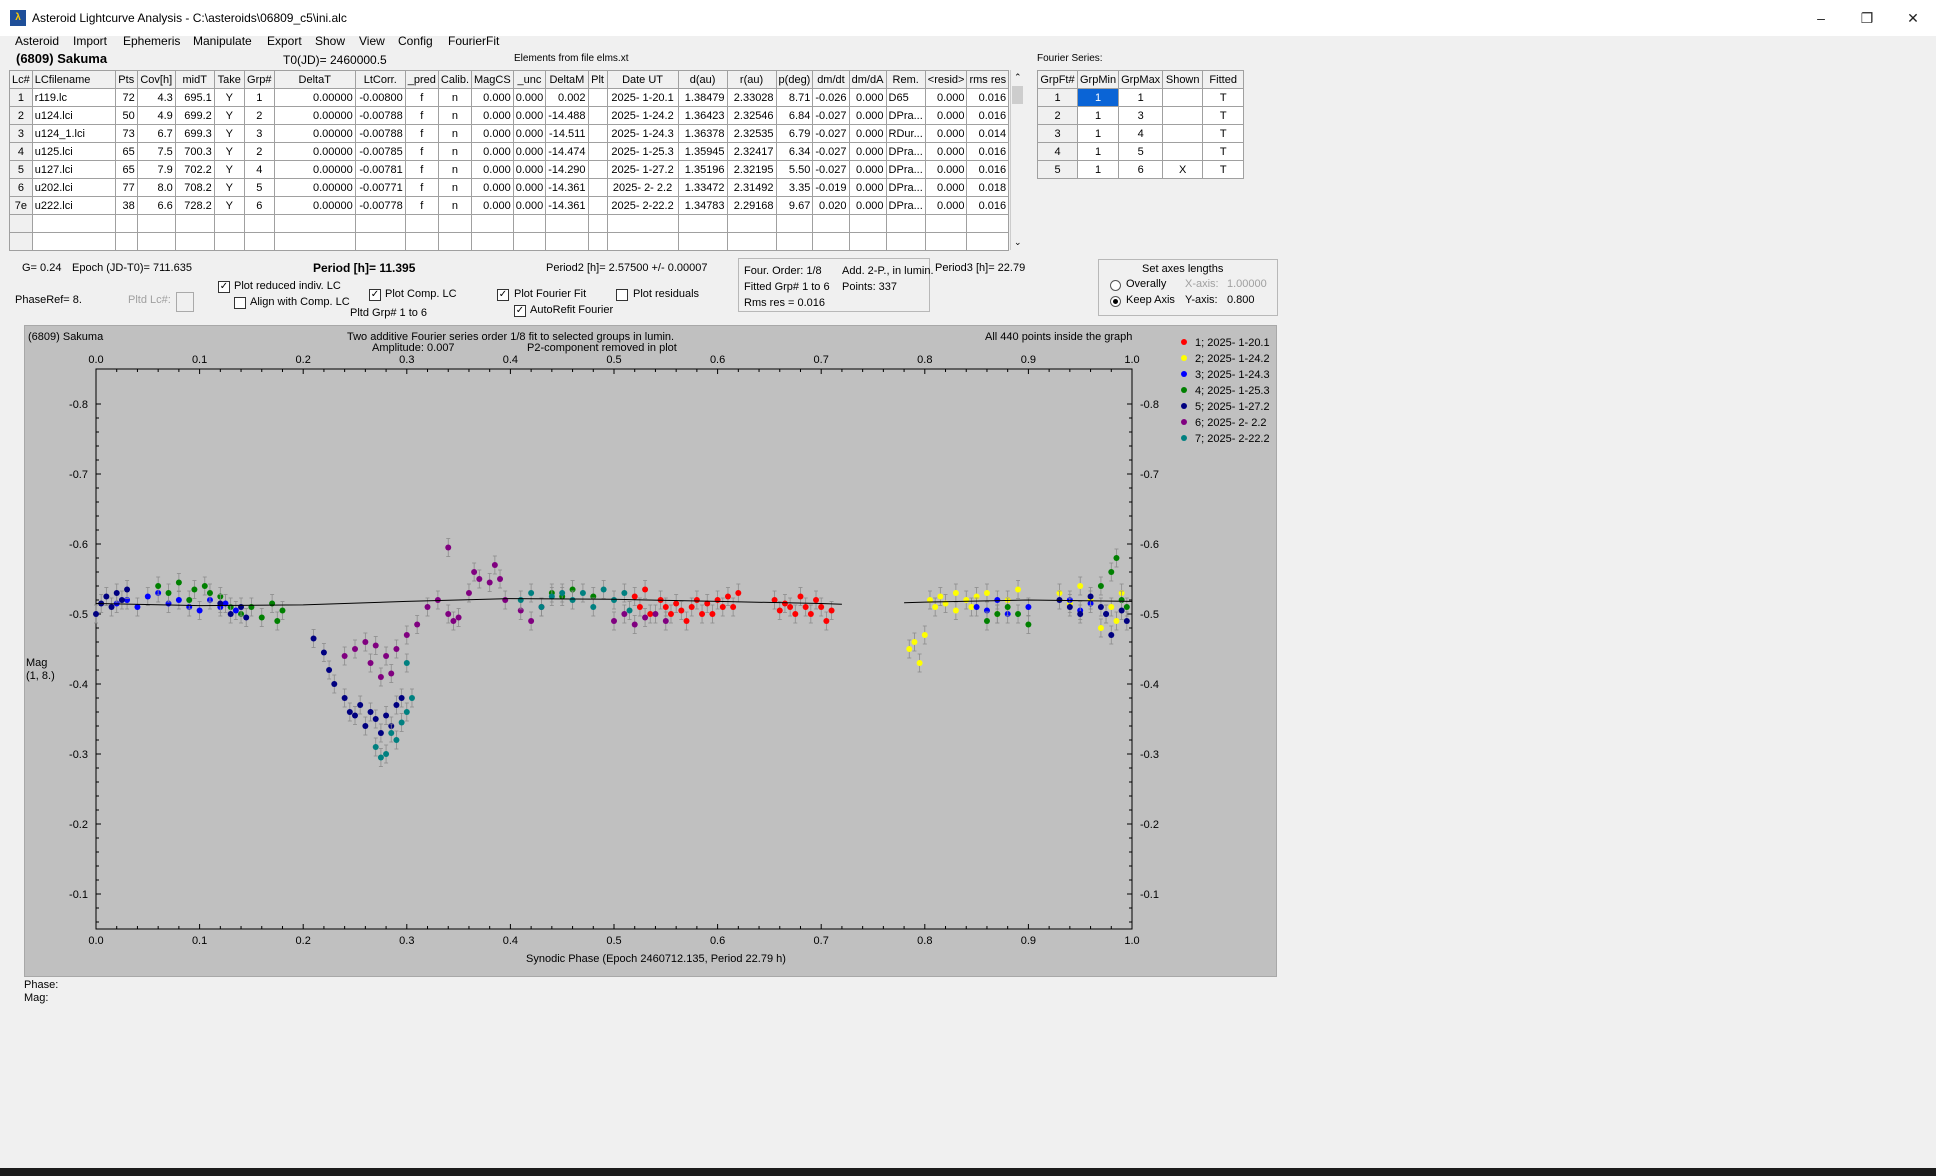 The image size is (1936, 1176). I want to click on table-cell: u124.lci, so click(73, 115).